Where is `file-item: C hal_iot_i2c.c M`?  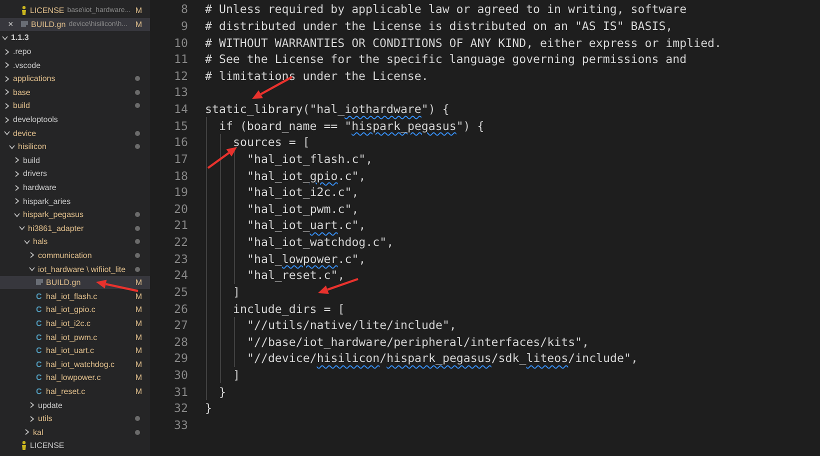
file-item: C hal_iot_i2c.c M is located at coordinates (75, 323).